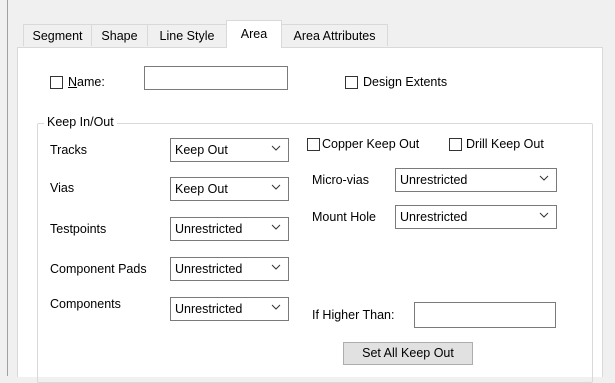 The image size is (615, 383). I want to click on if-higher-than-input, so click(485, 315).